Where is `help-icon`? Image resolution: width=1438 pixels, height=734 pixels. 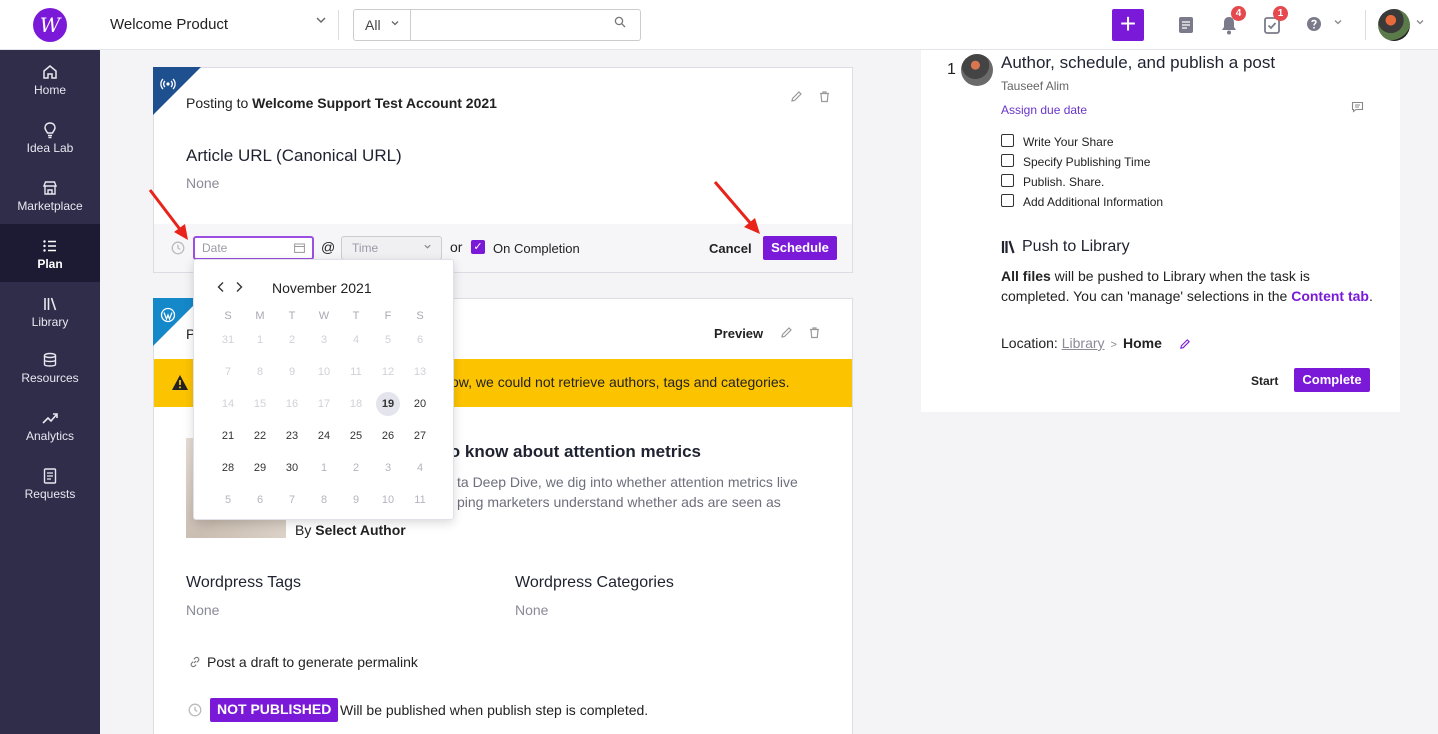
help-icon is located at coordinates (1314, 24).